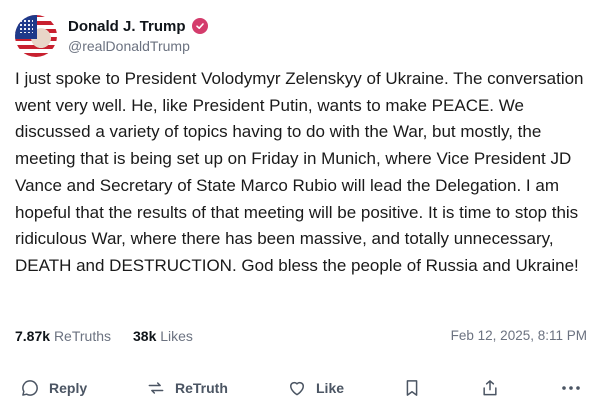 Image resolution: width=597 pixels, height=412 pixels. I want to click on heart-icon, so click(297, 388).